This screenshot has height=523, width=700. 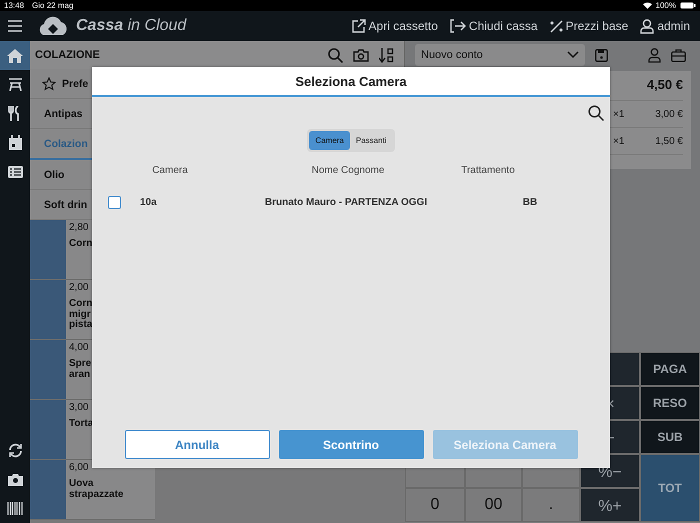 What do you see at coordinates (488, 170) in the screenshot?
I see `column-header: Trattamento` at bounding box center [488, 170].